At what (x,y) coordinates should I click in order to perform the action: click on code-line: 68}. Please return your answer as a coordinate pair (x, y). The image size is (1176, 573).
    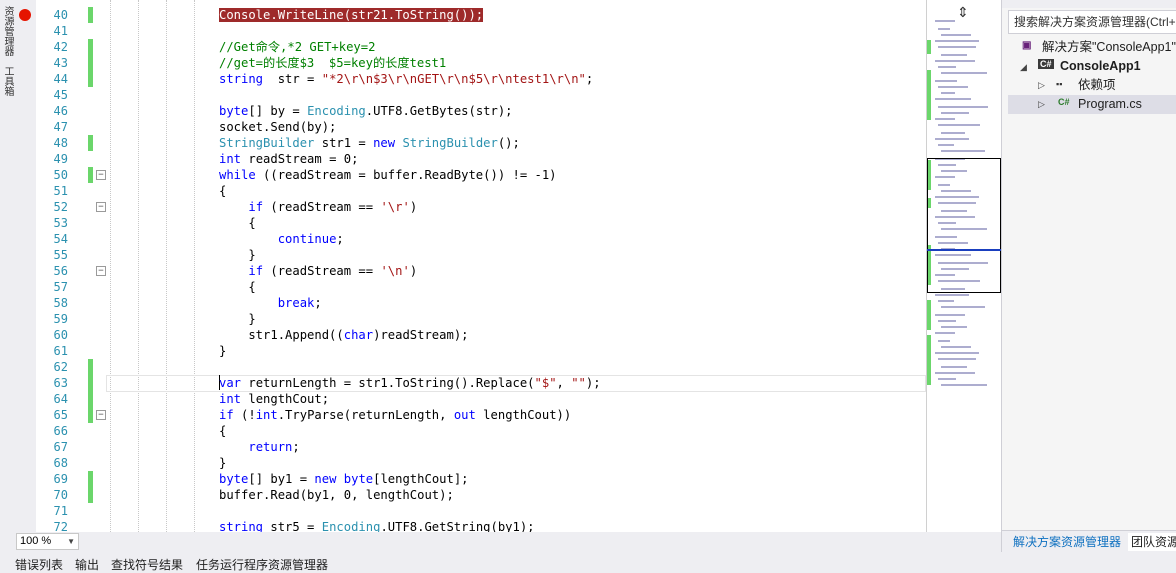
    Looking at the image, I should click on (470, 463).